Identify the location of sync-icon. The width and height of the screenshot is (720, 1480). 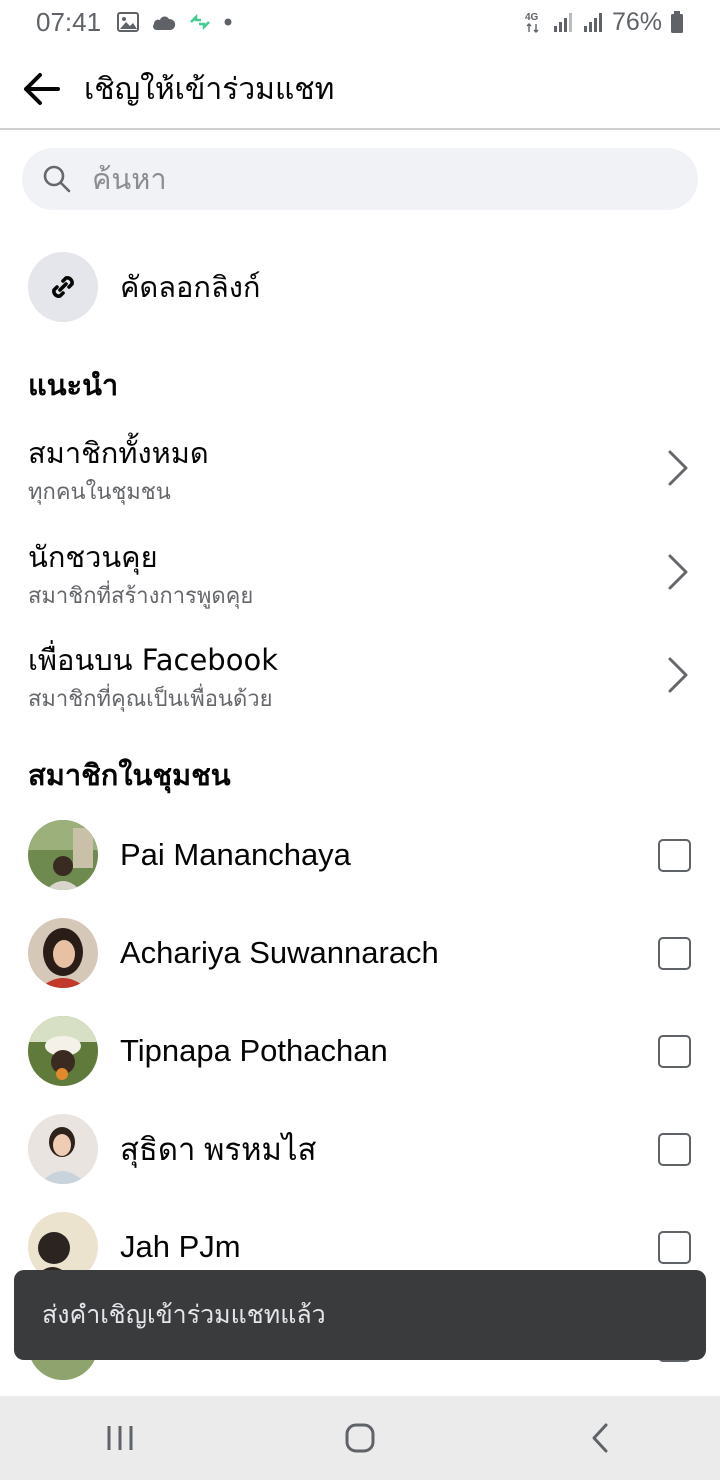
(200, 22).